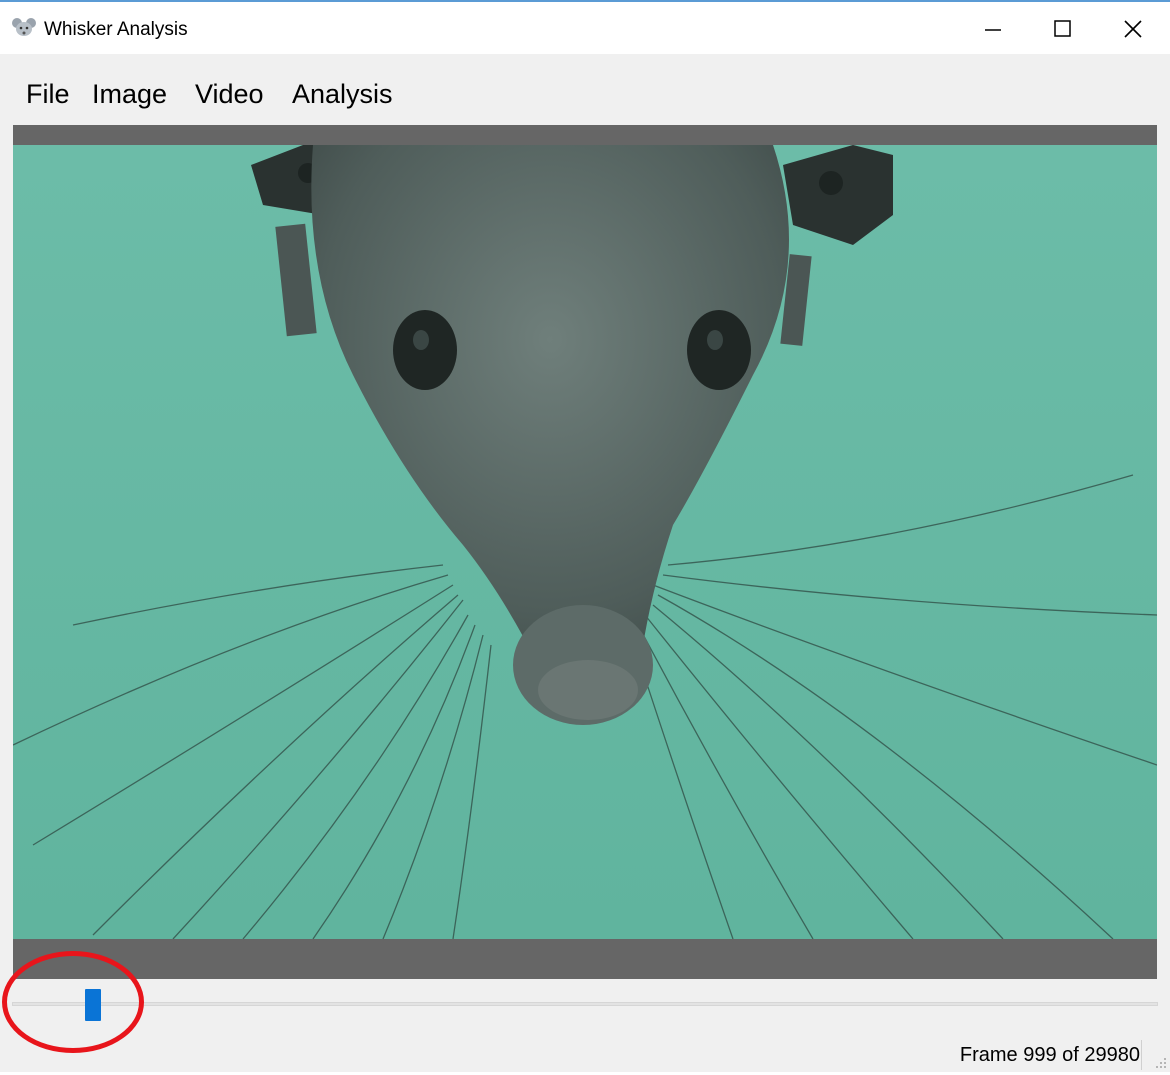 This screenshot has height=1075, width=1170. I want to click on menu-video: Video, so click(229, 94).